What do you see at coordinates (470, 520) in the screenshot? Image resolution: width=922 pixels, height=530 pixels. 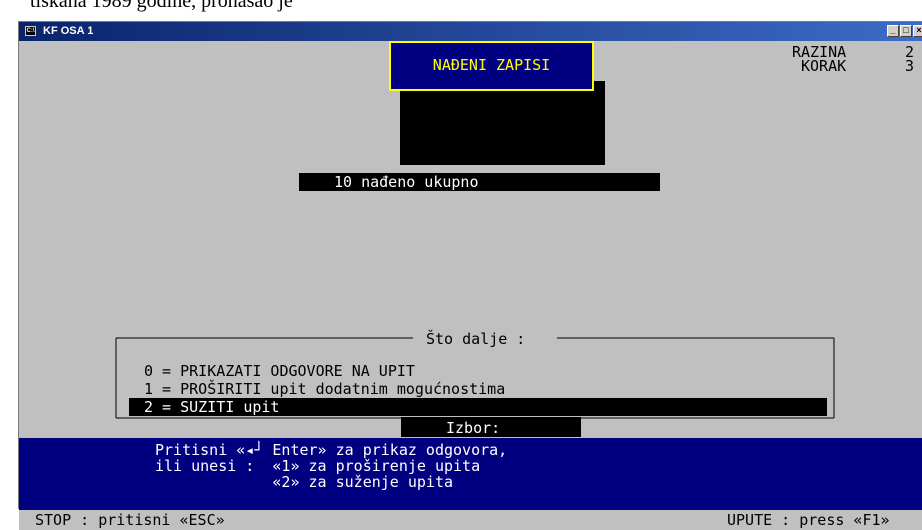 I see `status-bar: STOP : pritisni «ESC» UPUTE : press «F1»` at bounding box center [470, 520].